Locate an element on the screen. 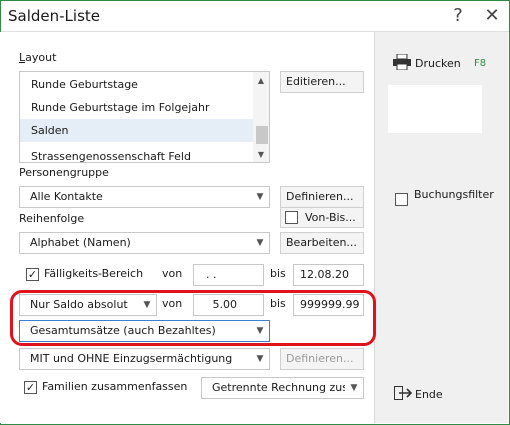 This screenshot has width=510, height=425. familien-label: Familien zusammenfassen is located at coordinates (115, 386).